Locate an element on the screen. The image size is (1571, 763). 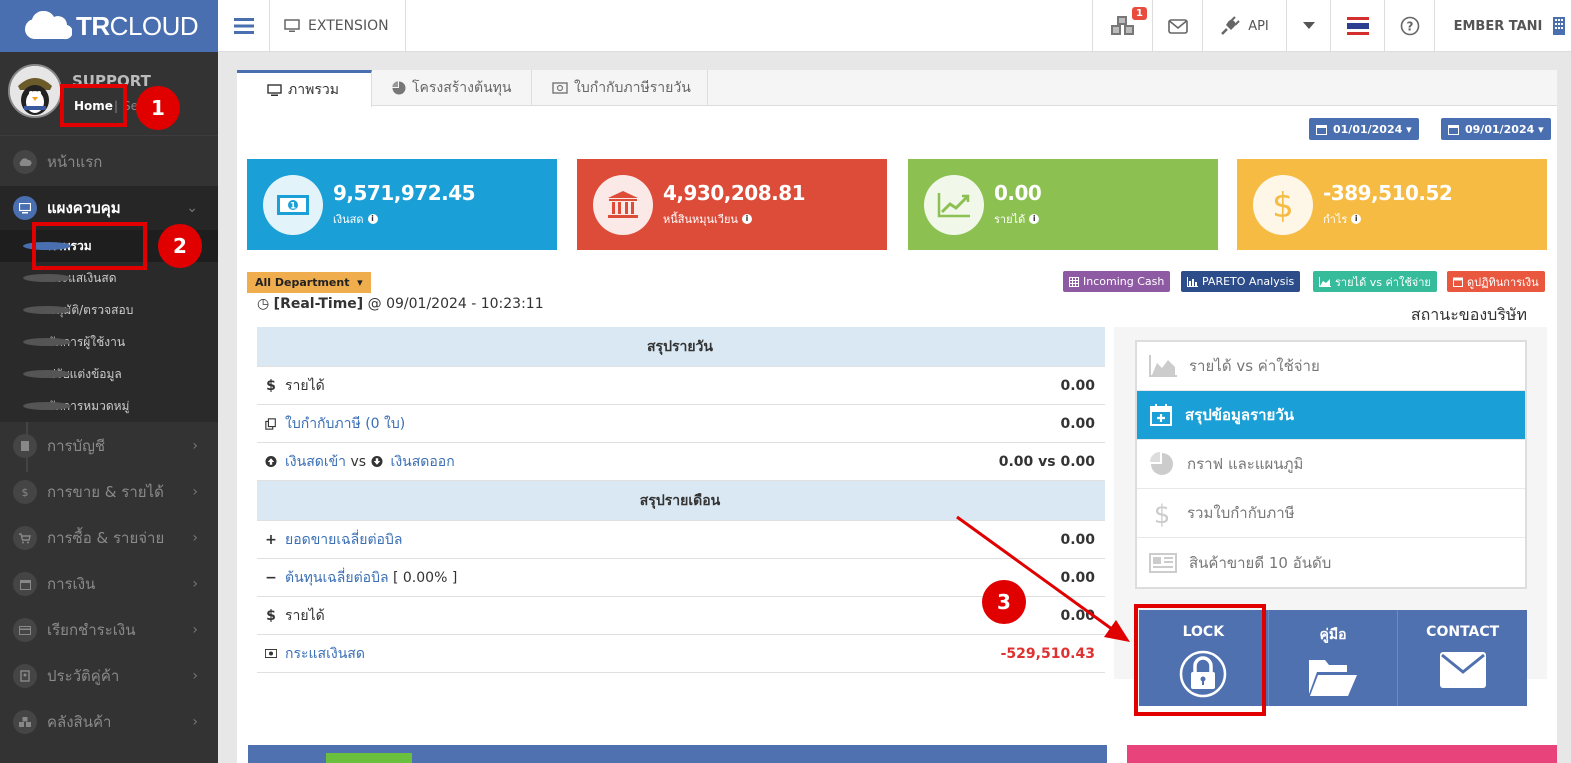
submenu-item-approve: อนุมัติ/ตรวจสอบ is located at coordinates (109, 310).